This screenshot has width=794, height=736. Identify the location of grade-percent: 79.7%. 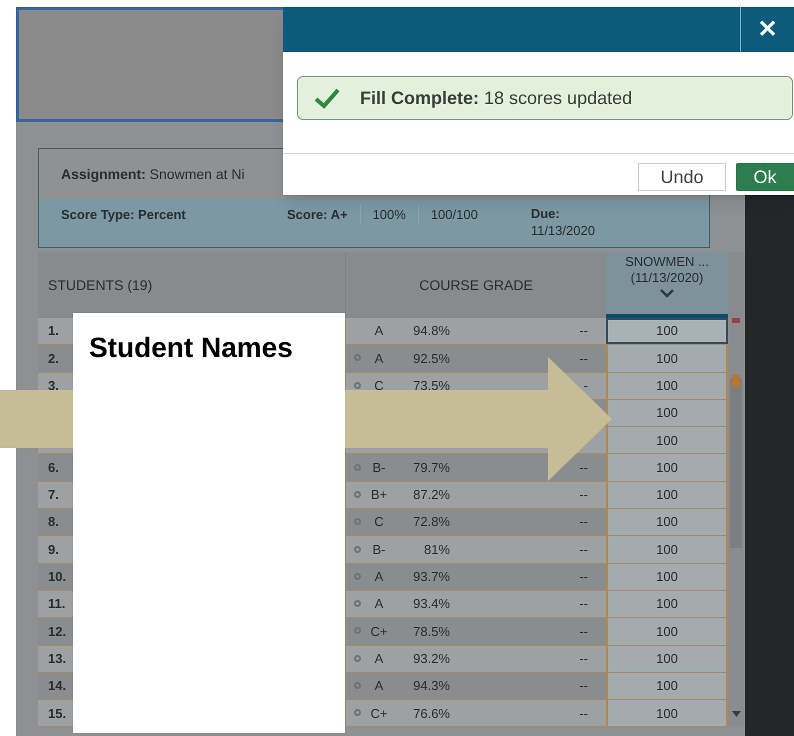
(431, 467).